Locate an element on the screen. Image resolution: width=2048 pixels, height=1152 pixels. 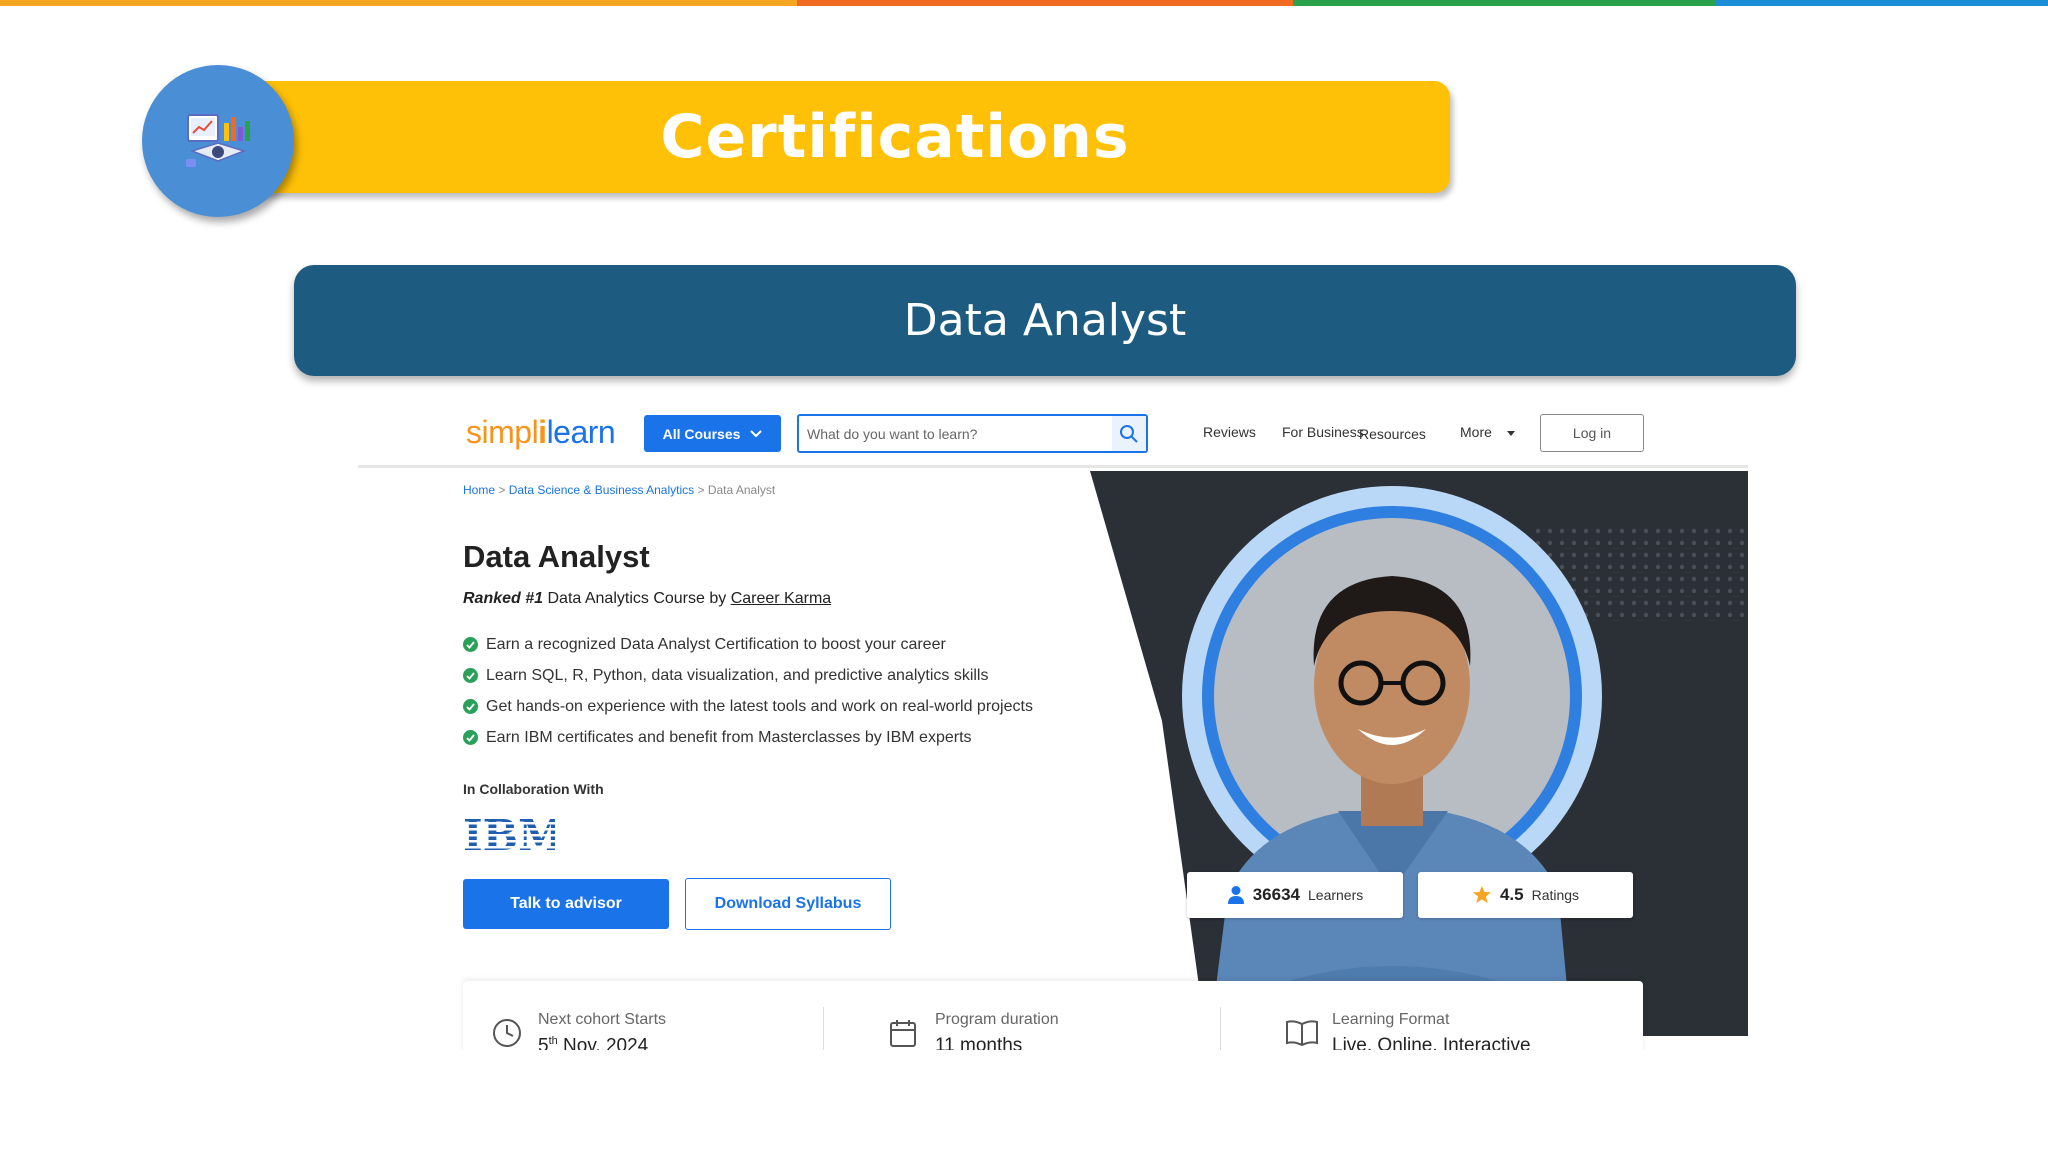
nav-for-business: For Business is located at coordinates (1323, 432).